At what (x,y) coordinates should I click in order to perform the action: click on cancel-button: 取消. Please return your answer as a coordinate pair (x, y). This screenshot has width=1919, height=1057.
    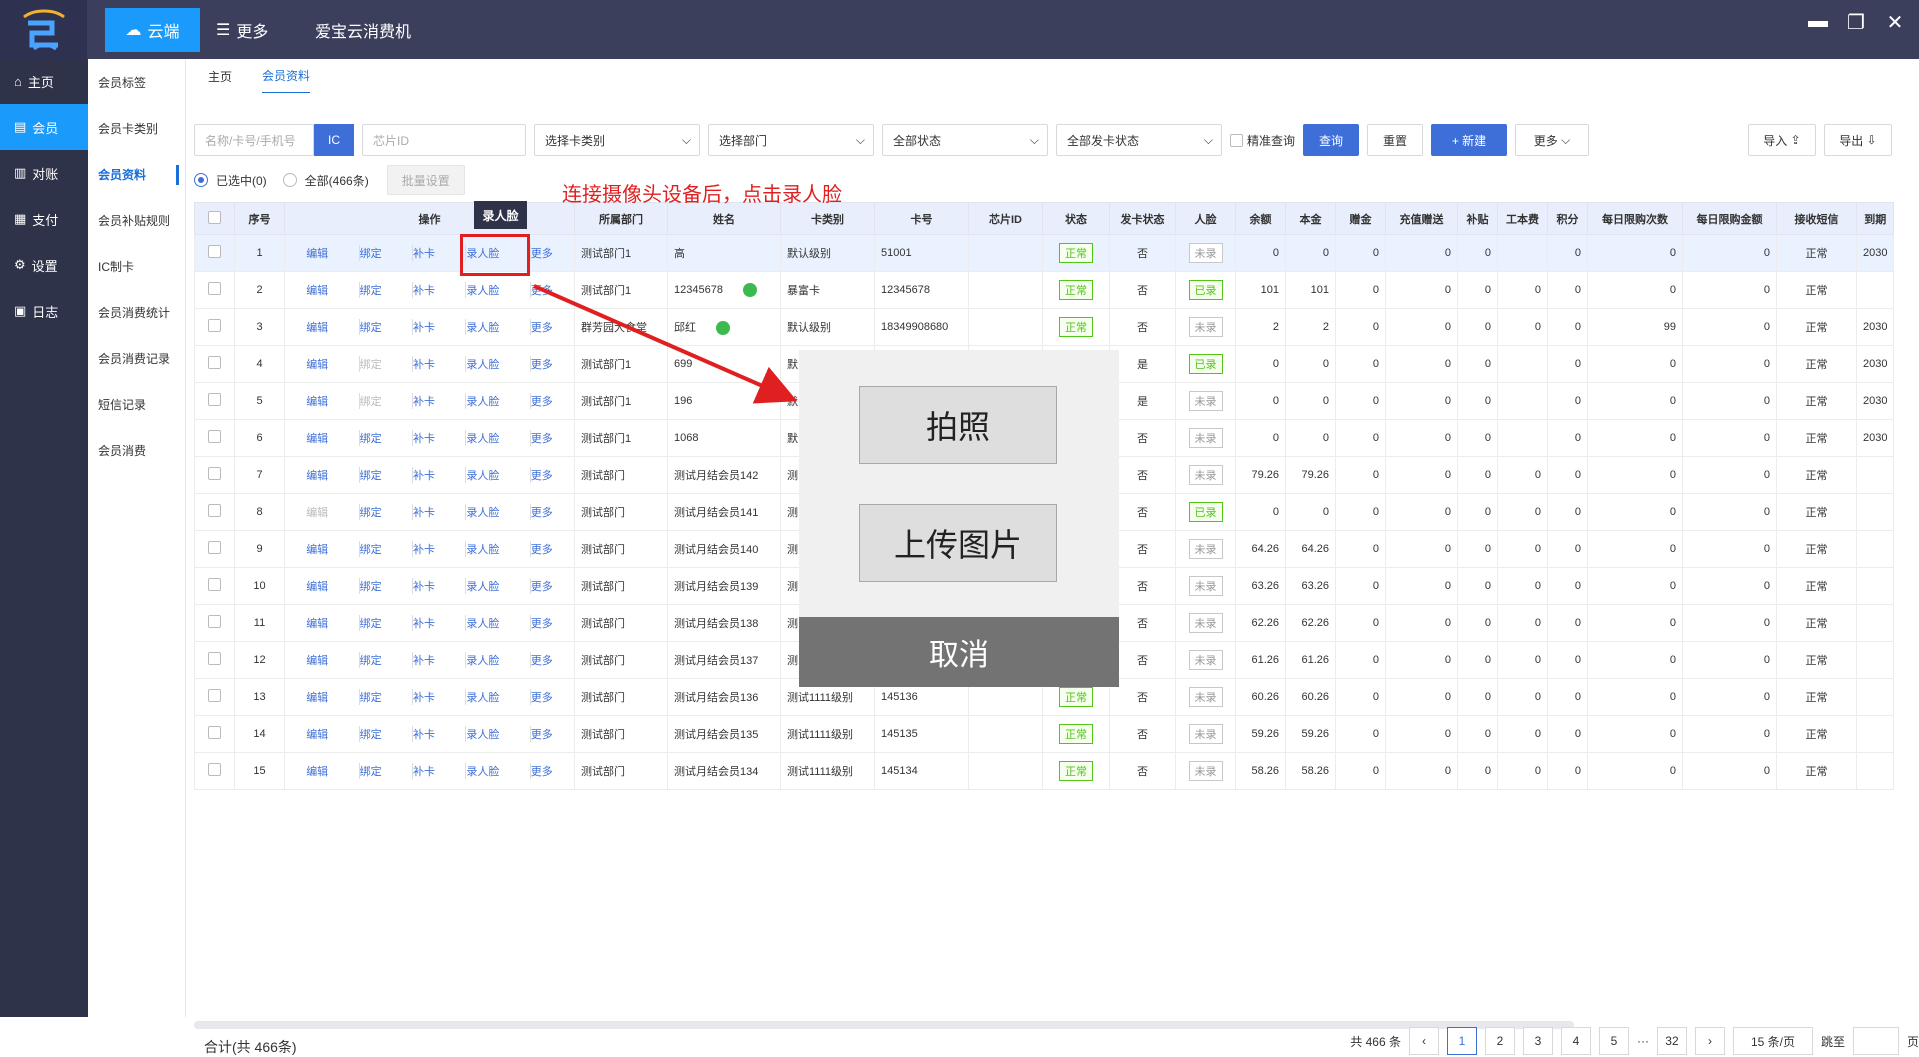
    Looking at the image, I should click on (959, 652).